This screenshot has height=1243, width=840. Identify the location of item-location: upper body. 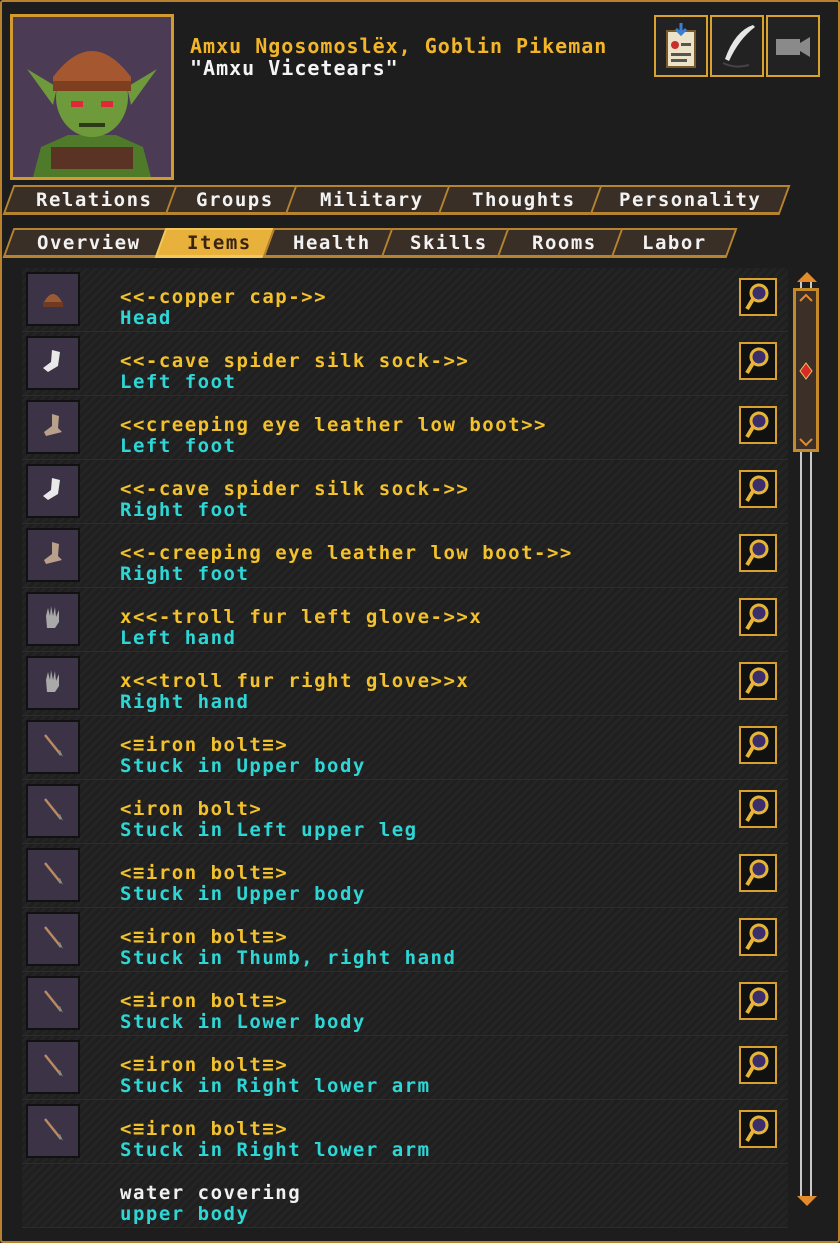
(185, 1214).